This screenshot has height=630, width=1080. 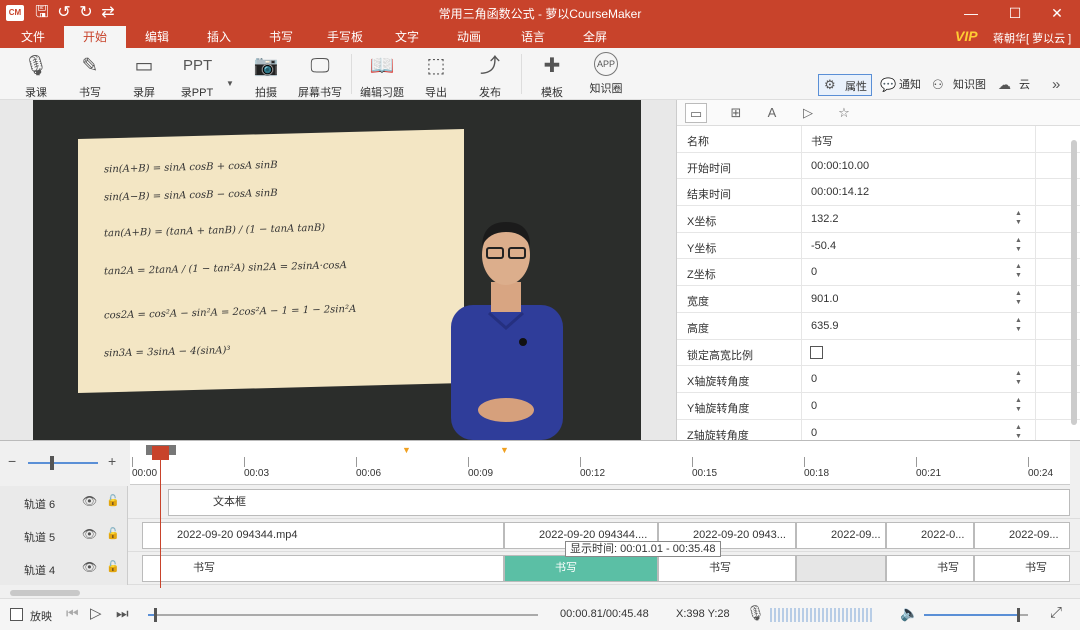 What do you see at coordinates (1024, 85) in the screenshot?
I see `cloud-tab: 云` at bounding box center [1024, 85].